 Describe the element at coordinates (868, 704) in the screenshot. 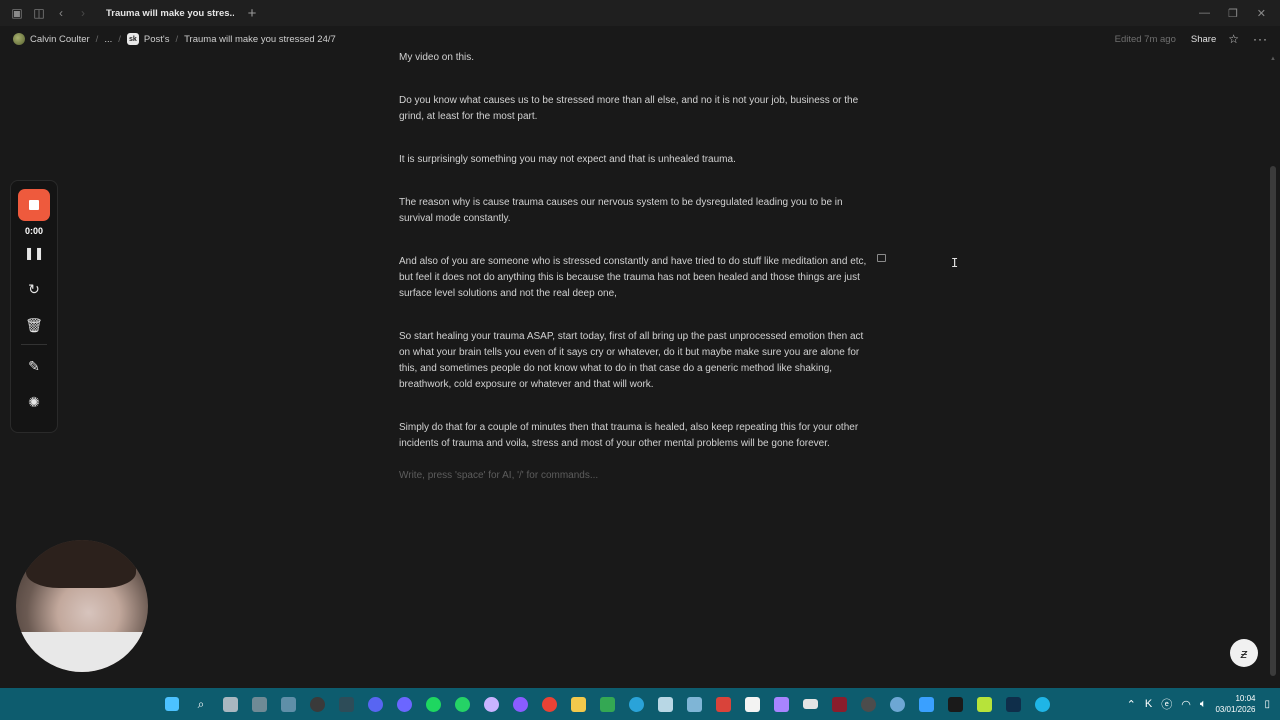

I see `app-gear-icon` at that location.